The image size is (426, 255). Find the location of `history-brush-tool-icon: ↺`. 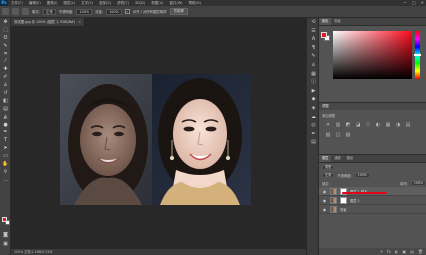

history-brush-tool-icon: ↺ is located at coordinates (5, 93).